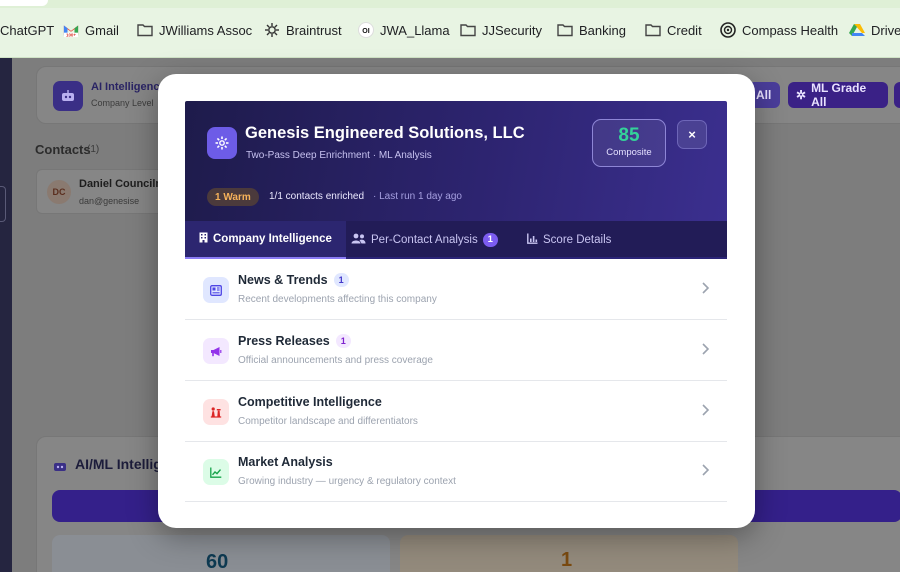 Image resolution: width=900 pixels, height=572 pixels. I want to click on users-icon, so click(358, 240).